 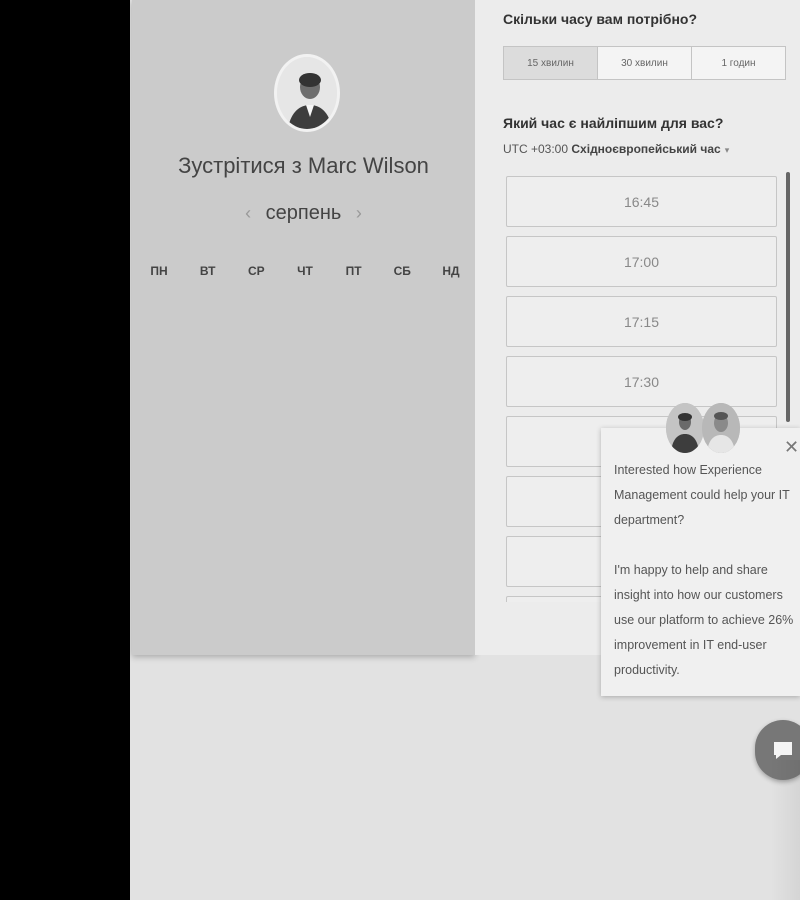 I want to click on prev-month-button: ‹, so click(x=248, y=213).